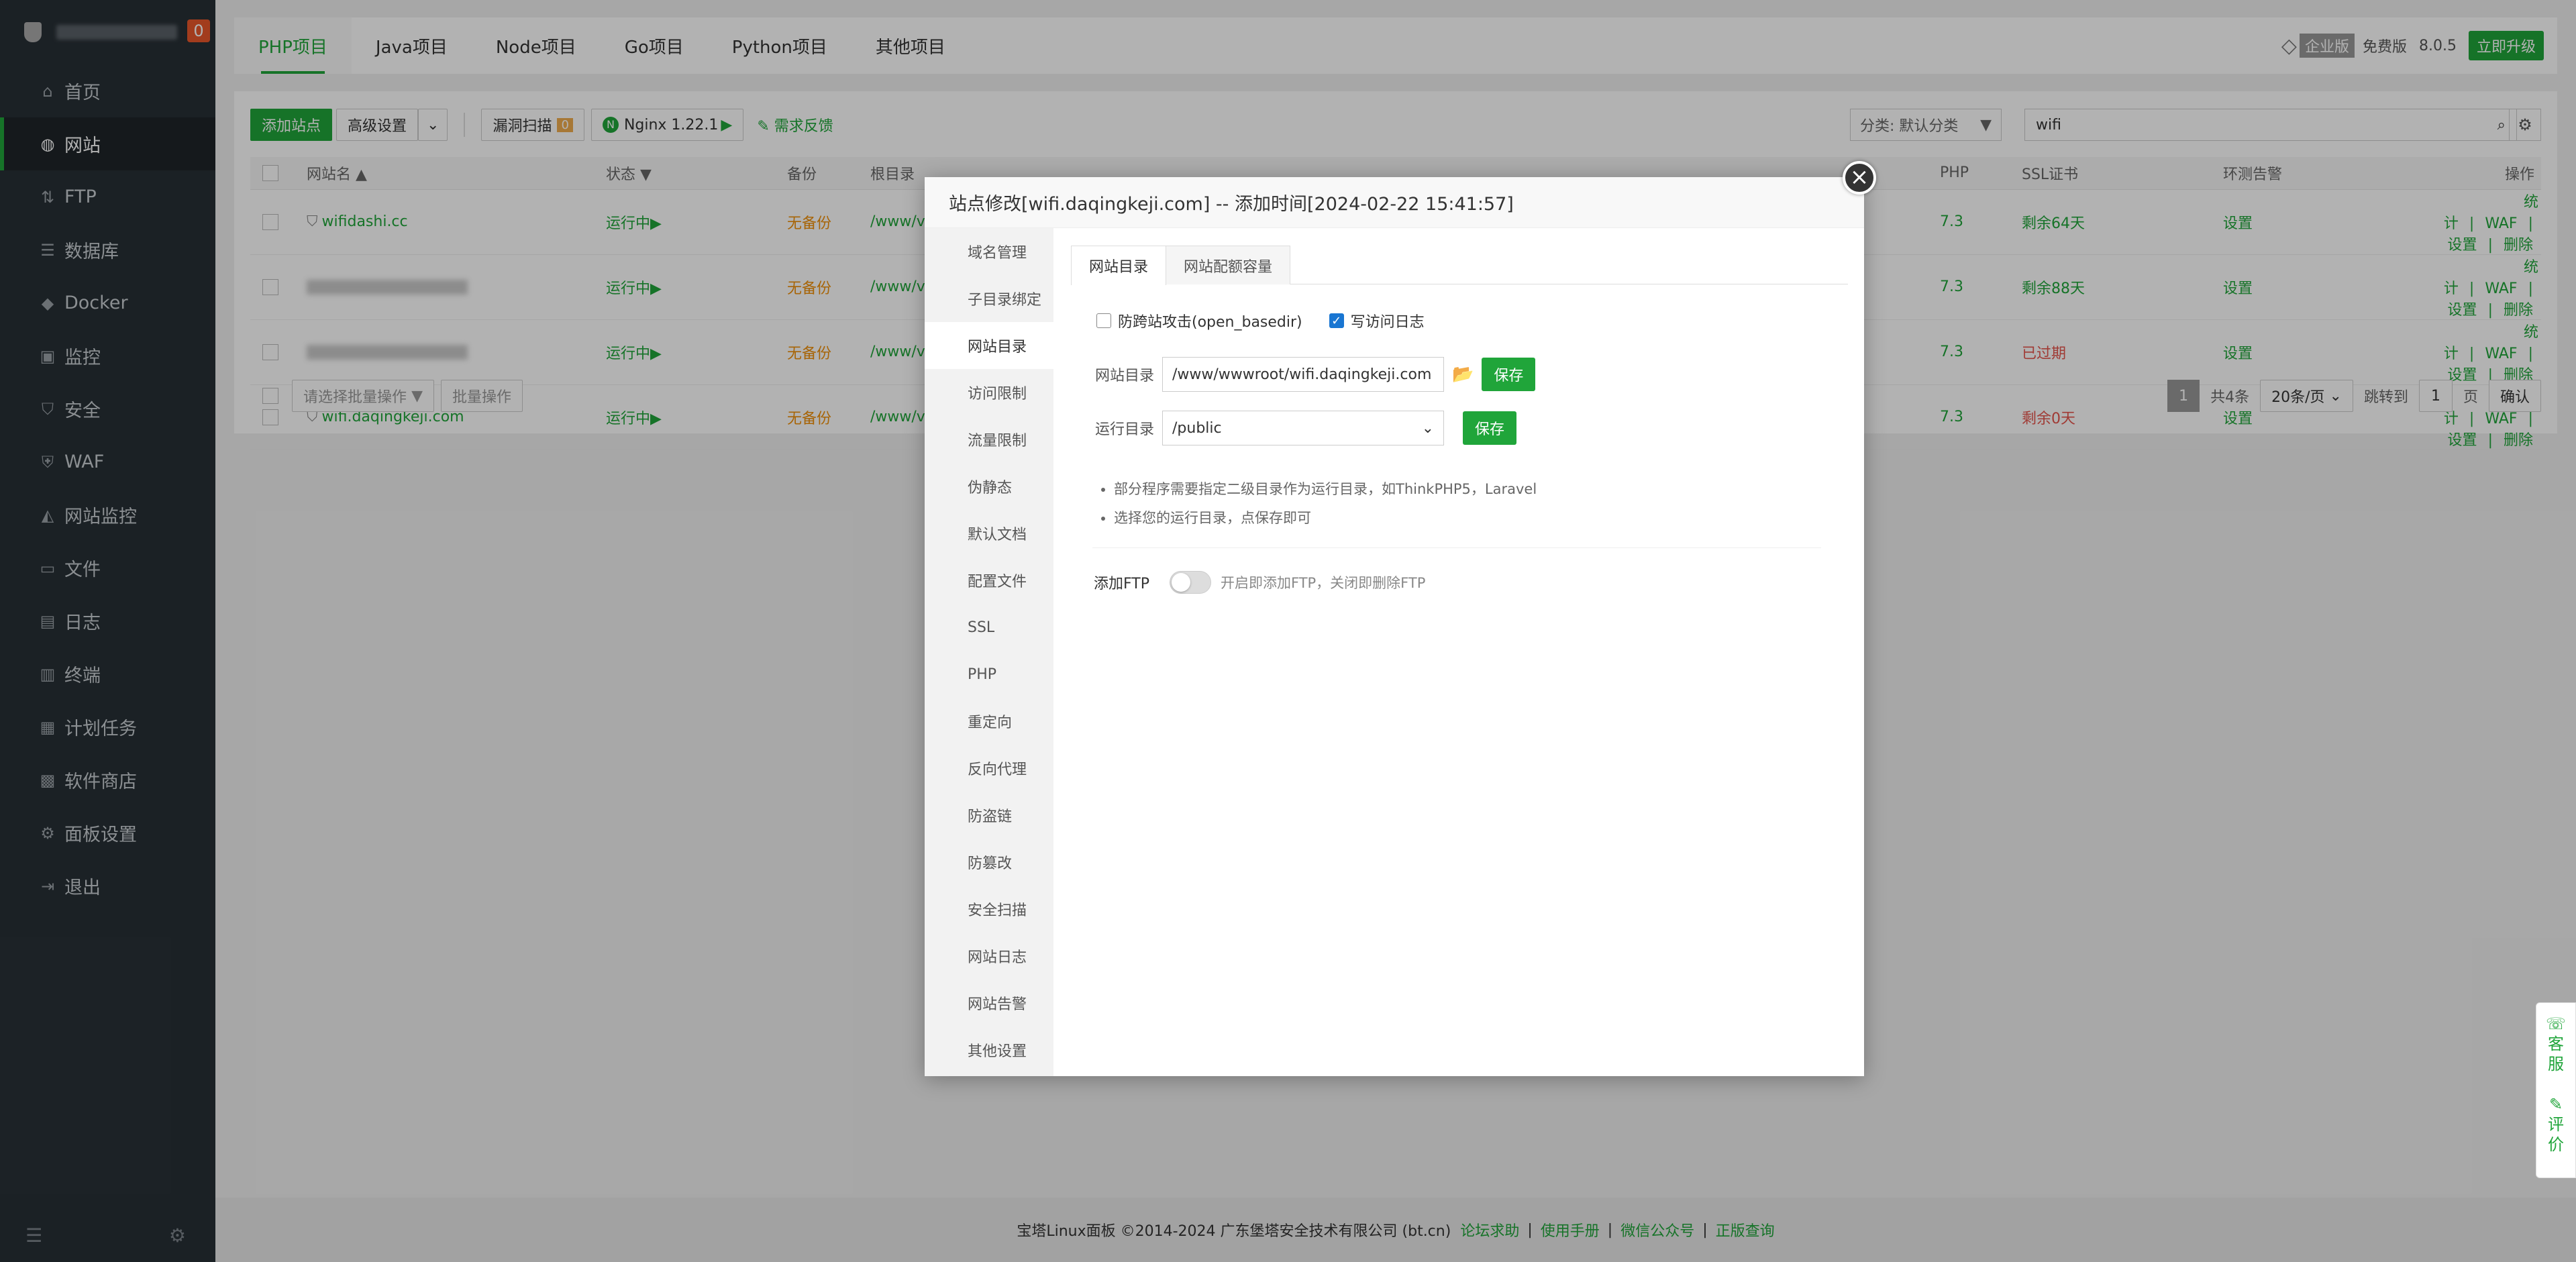  I want to click on modal-nav-item-13: 防篡改, so click(989, 862).